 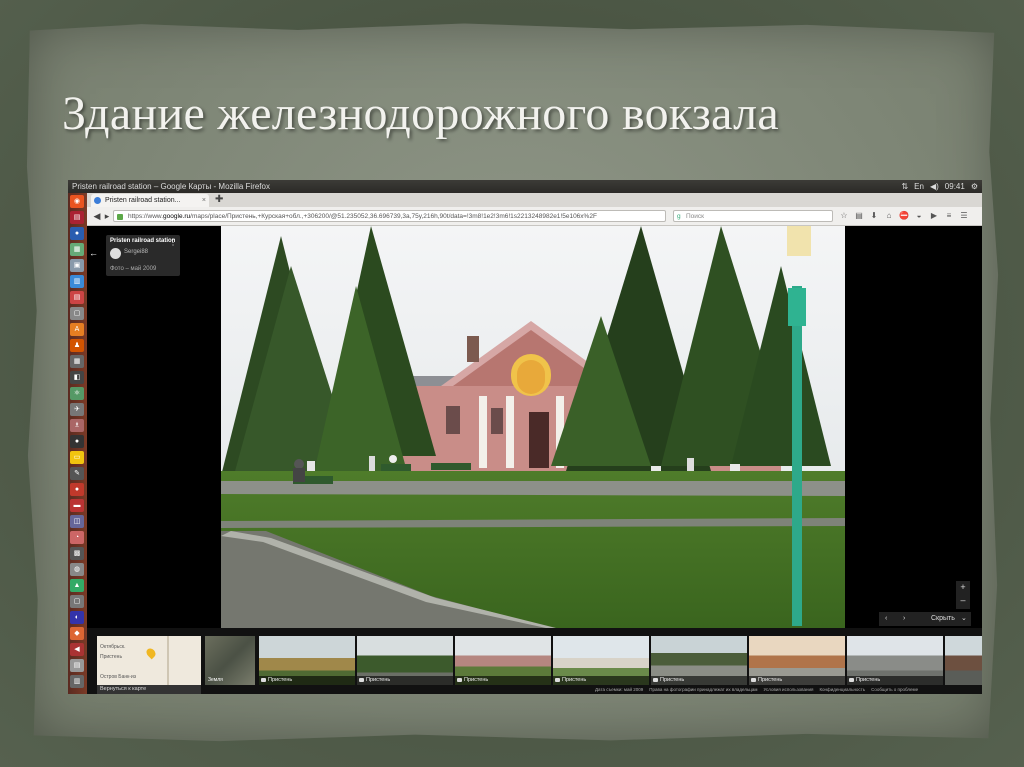 What do you see at coordinates (149, 660) in the screenshot?
I see `mini-map: Октябрьск. Пристень Остров Банк-из` at bounding box center [149, 660].